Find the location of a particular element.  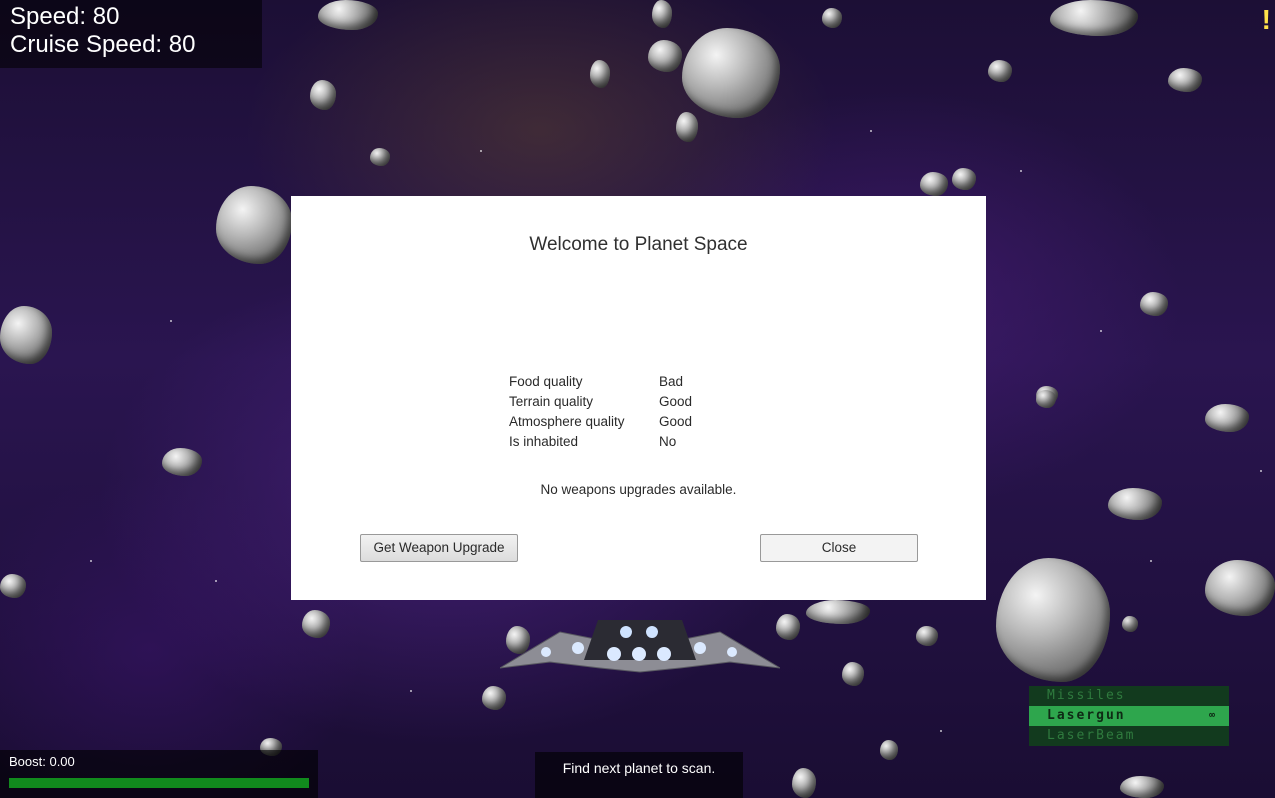

weapon-slot-lasergun: Lasergun ∞ is located at coordinates (1129, 716).